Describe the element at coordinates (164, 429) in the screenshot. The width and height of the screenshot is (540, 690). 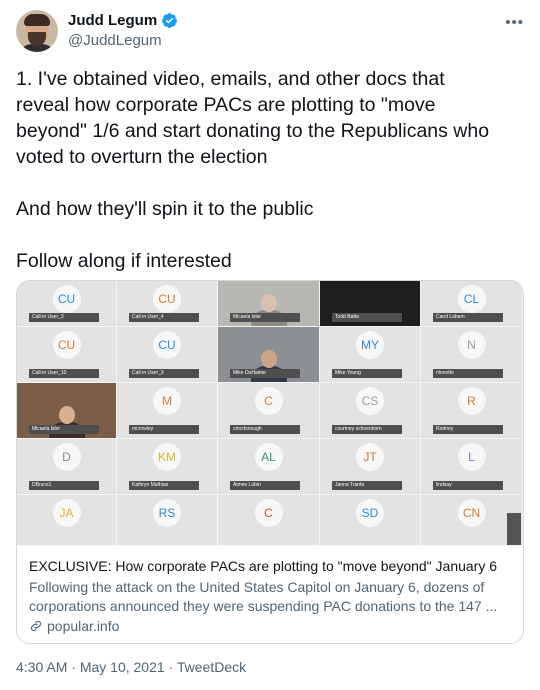
I see `participant-name-label: mcrowley` at that location.